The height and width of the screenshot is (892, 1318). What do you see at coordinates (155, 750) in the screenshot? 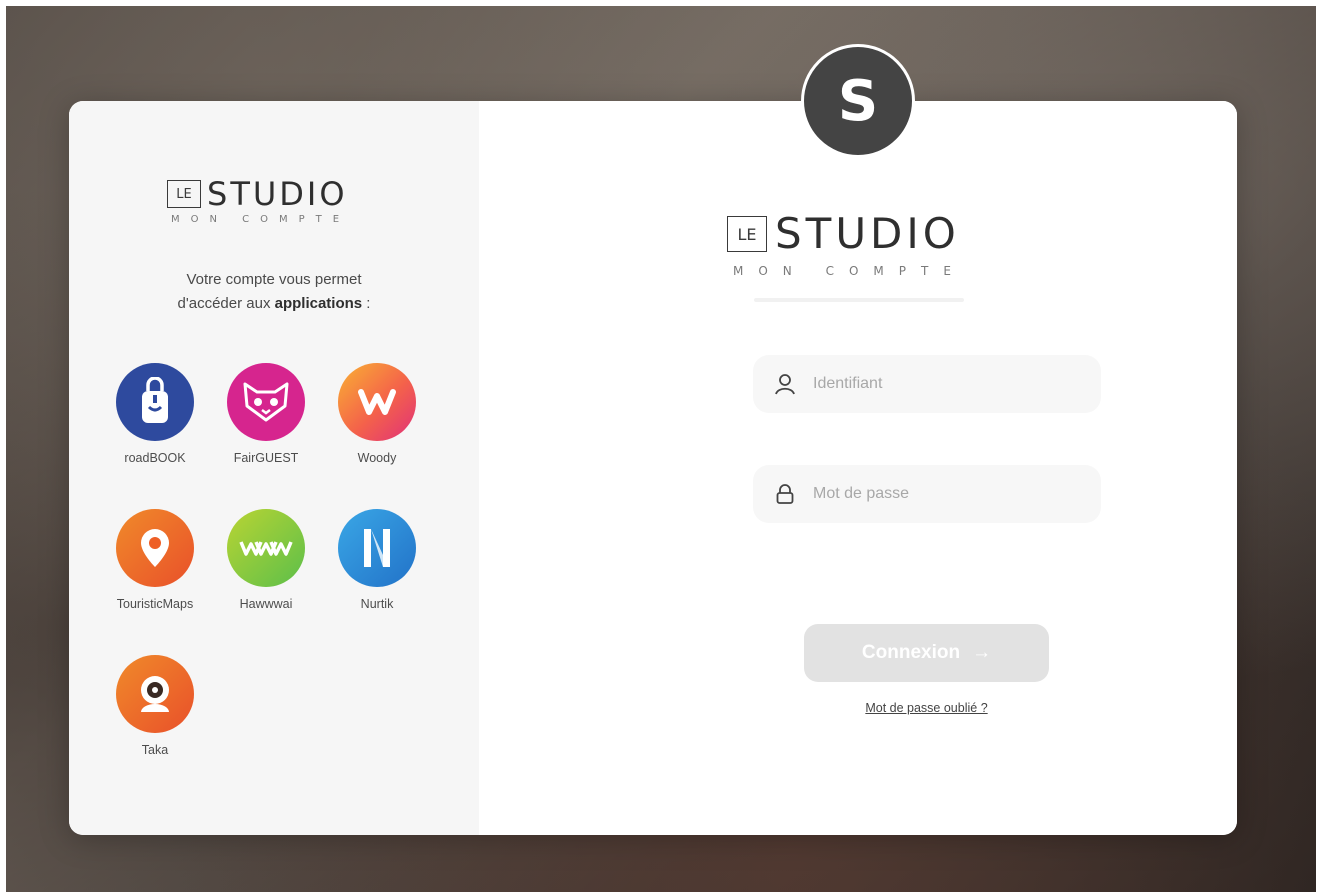
I see `app-label: Taka` at bounding box center [155, 750].